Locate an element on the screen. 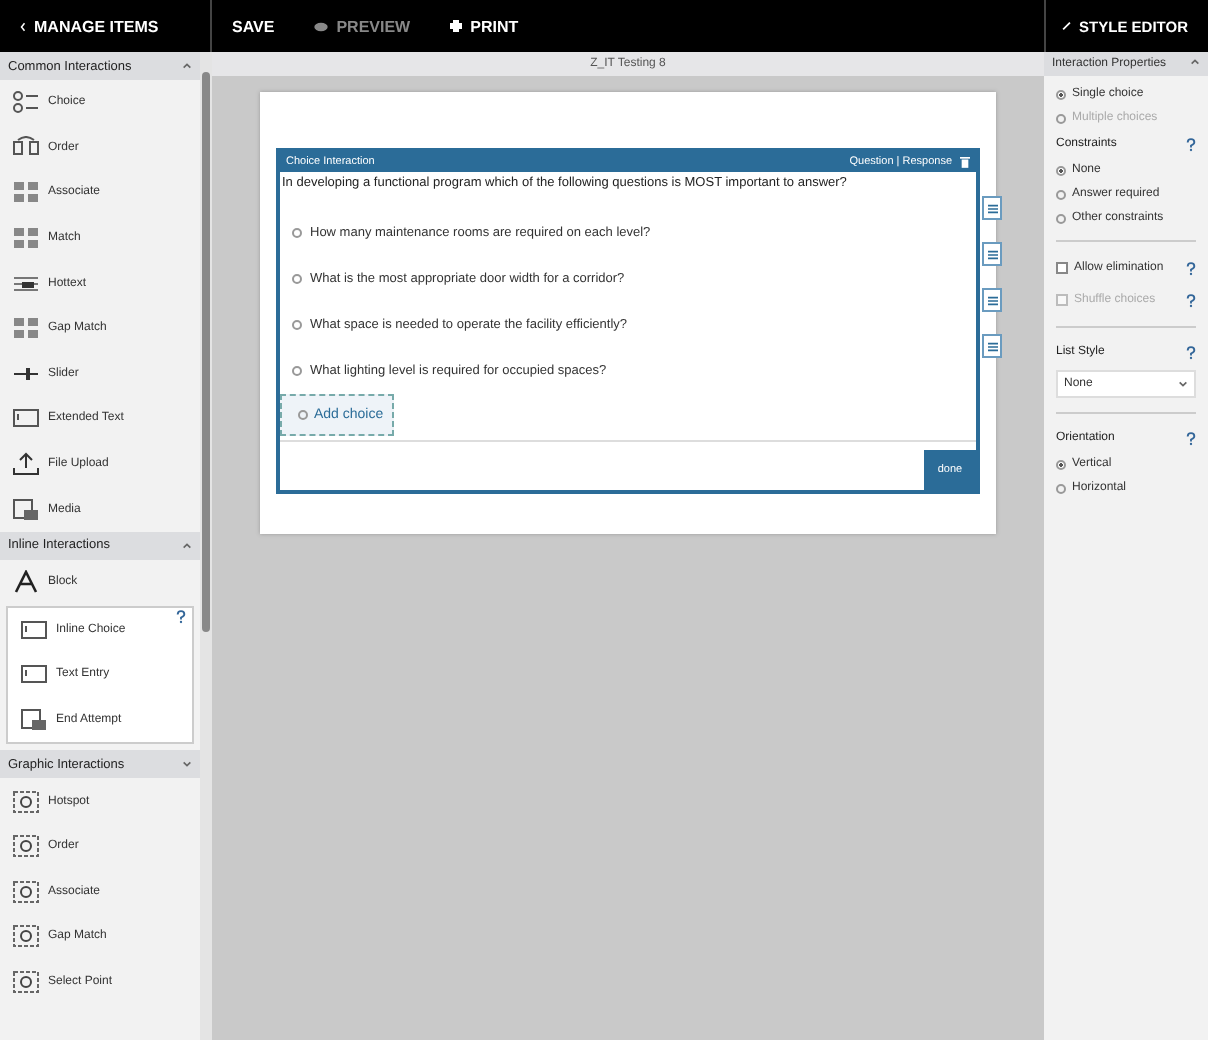 The width and height of the screenshot is (1208, 1040). eye-icon is located at coordinates (321, 26).